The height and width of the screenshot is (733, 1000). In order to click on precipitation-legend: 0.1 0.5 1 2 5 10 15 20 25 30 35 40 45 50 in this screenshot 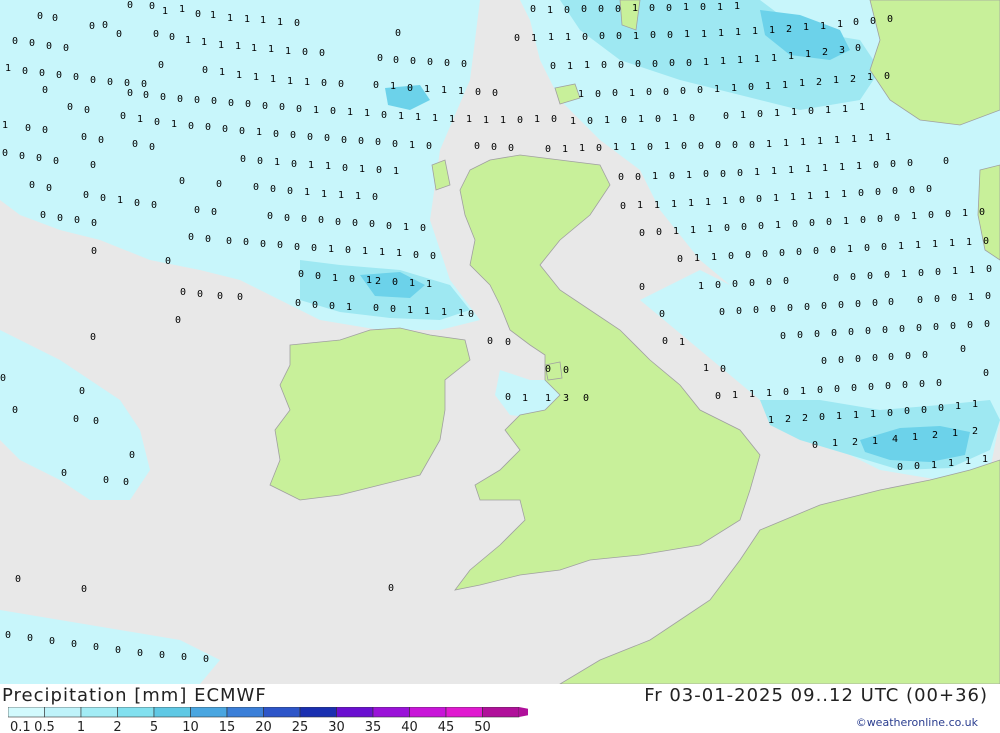, I will do `click(268, 720)`.